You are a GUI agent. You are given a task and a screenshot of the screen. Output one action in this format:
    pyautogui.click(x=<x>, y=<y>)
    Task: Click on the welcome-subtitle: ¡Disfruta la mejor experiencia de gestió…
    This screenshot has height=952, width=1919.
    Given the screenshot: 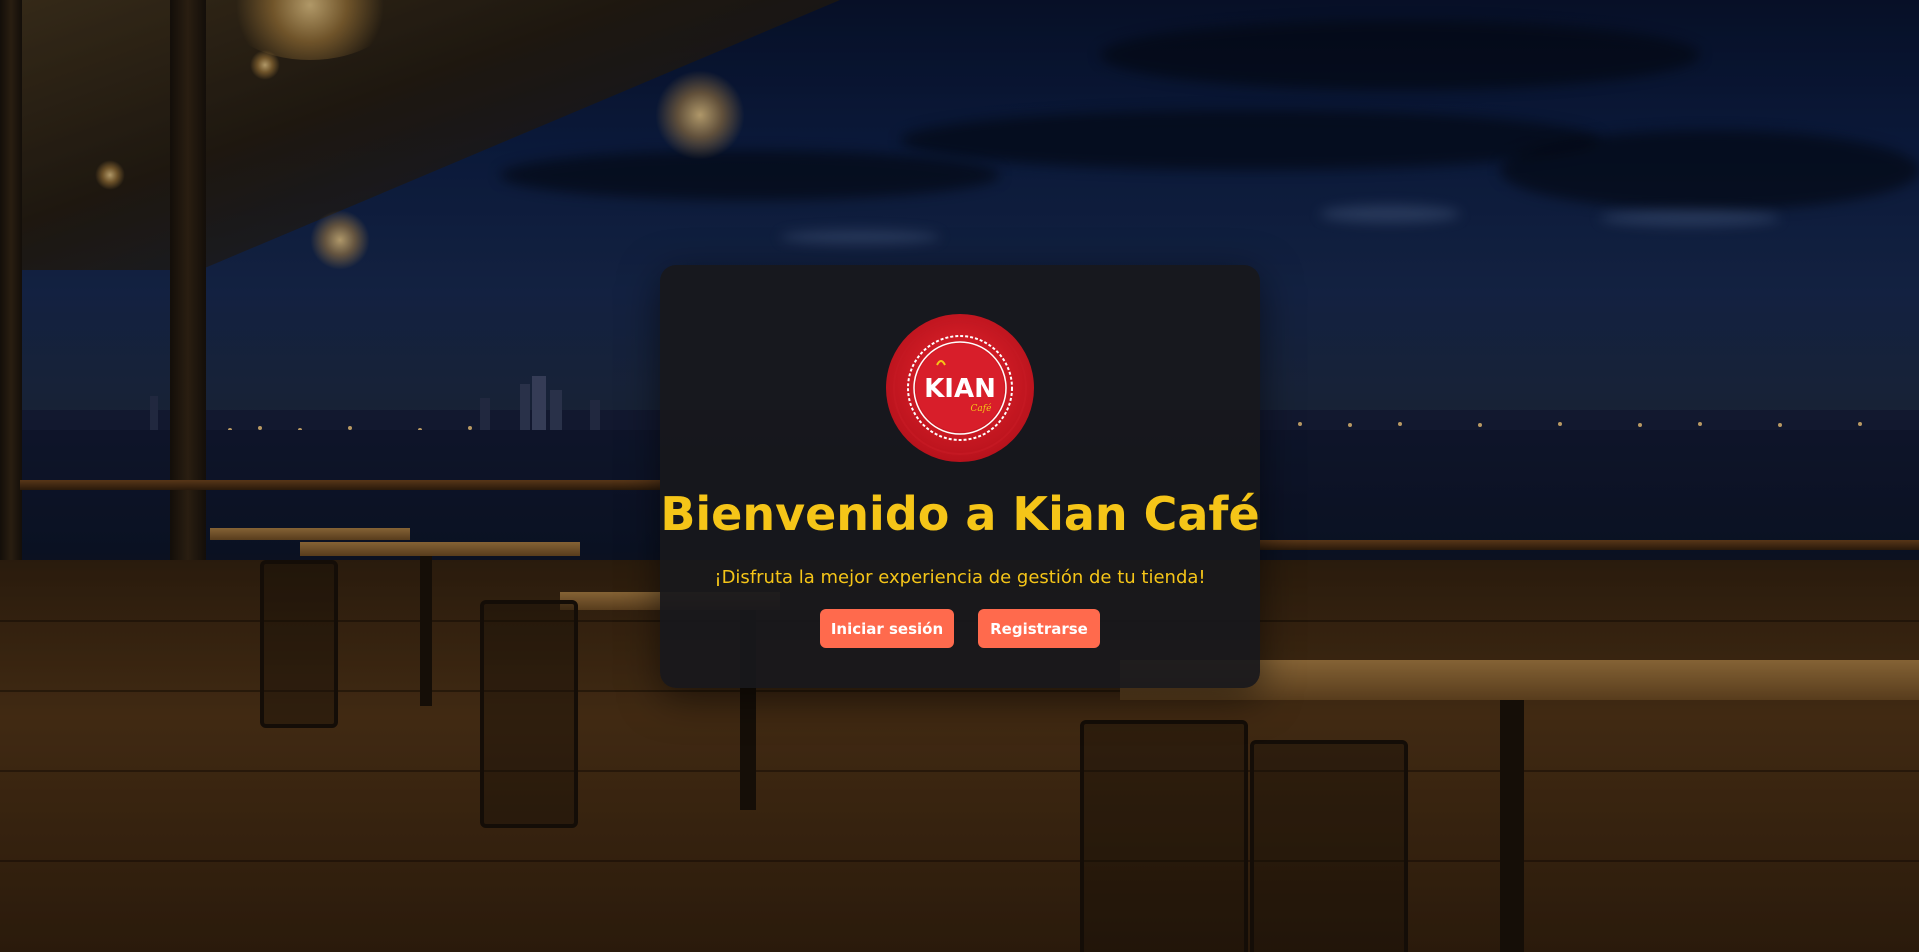 What is the action you would take?
    pyautogui.click(x=960, y=577)
    